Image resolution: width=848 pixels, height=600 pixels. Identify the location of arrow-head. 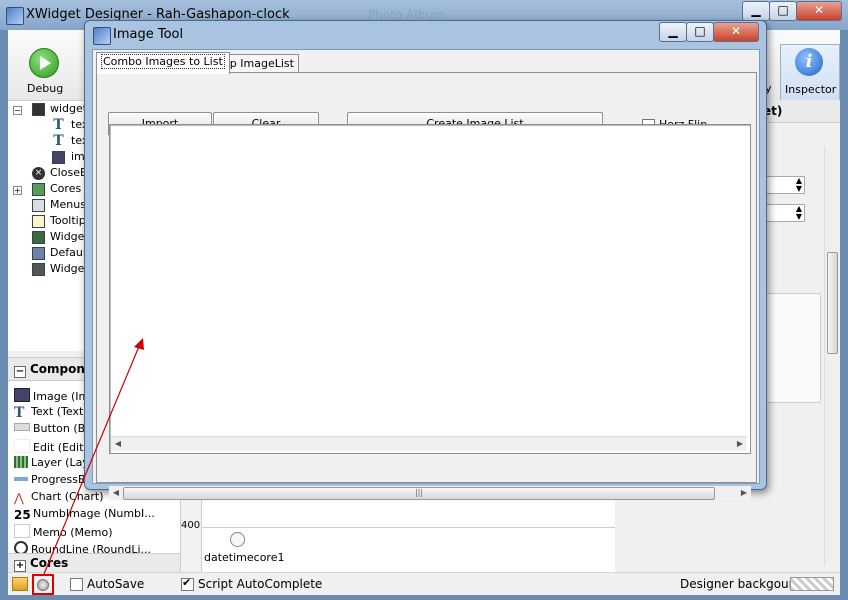
(139, 344).